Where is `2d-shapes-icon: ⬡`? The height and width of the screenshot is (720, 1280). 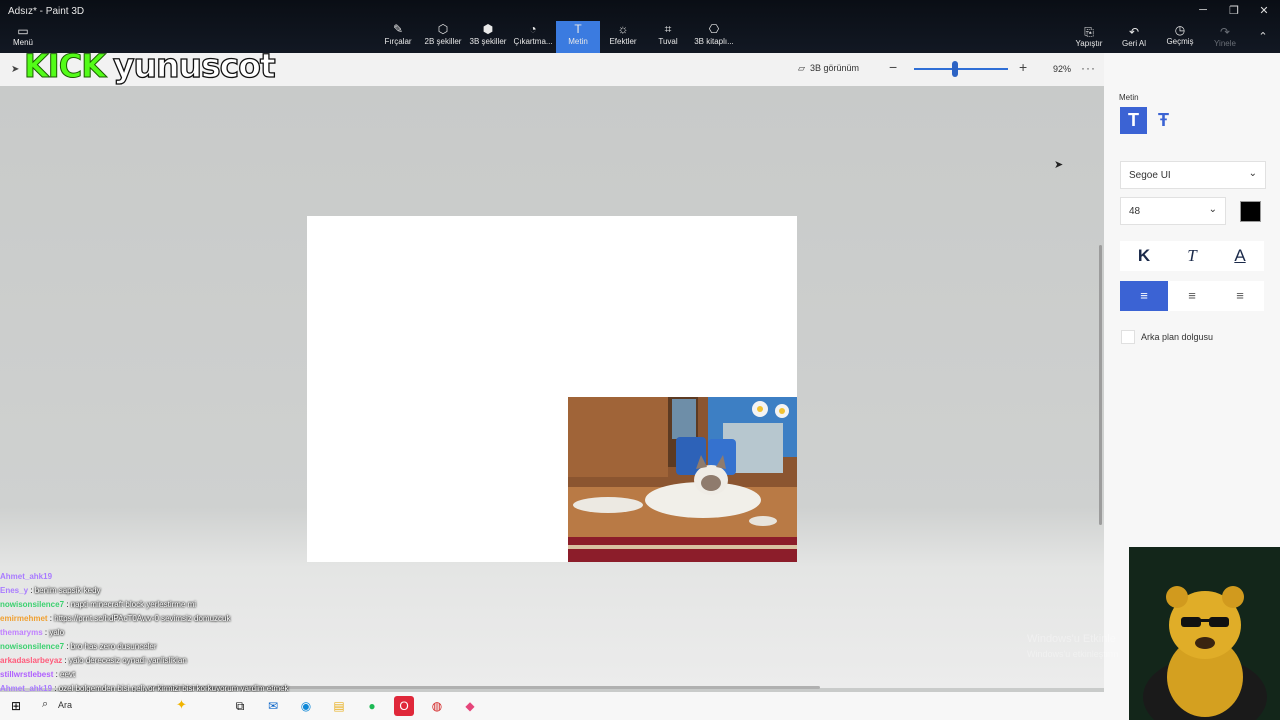 2d-shapes-icon: ⬡ is located at coordinates (443, 29).